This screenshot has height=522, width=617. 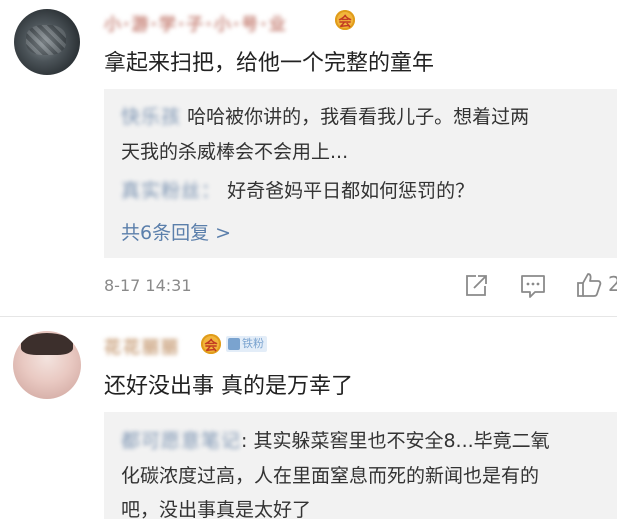 I want to click on reply-text: : 其实躲菜窖里也不安全8...毕竟二氧, so click(x=395, y=441).